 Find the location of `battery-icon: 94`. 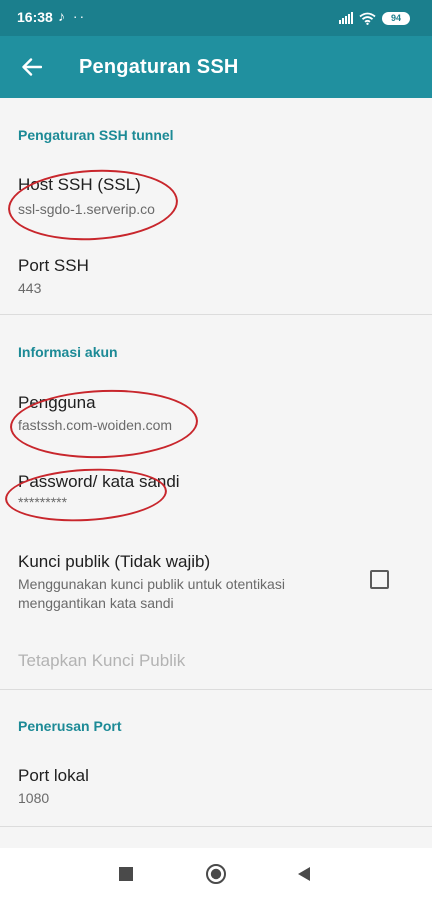

battery-icon: 94 is located at coordinates (396, 18).